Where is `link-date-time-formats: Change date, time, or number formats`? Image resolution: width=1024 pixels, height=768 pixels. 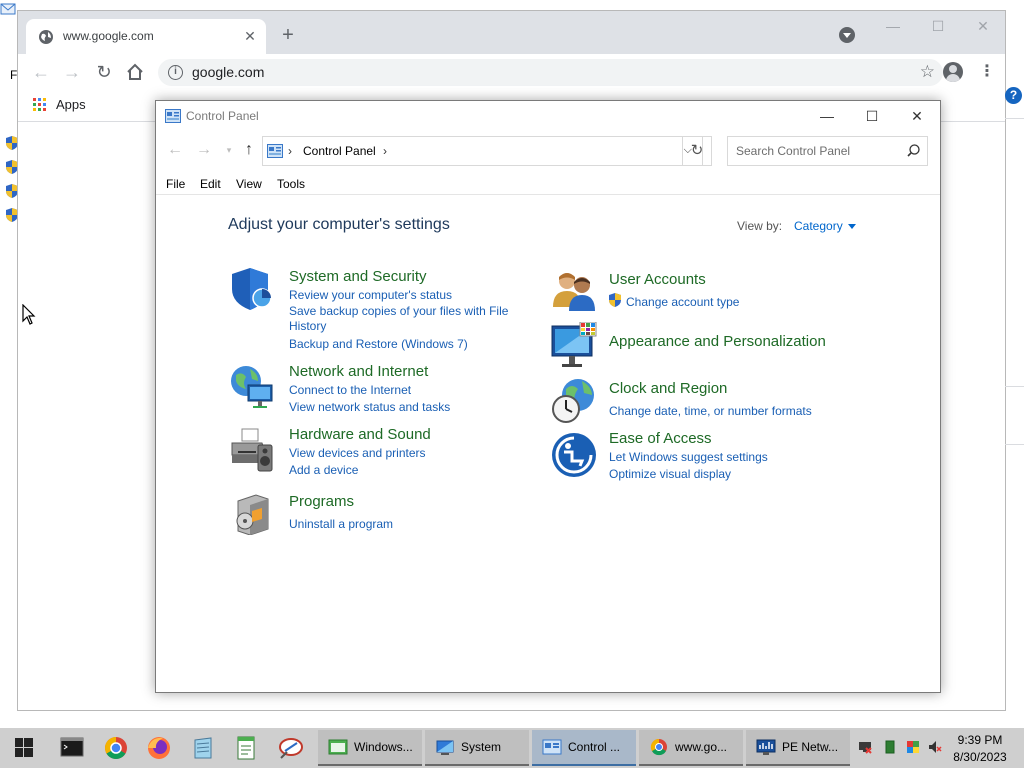 link-date-time-formats: Change date, time, or number formats is located at coordinates (710, 411).